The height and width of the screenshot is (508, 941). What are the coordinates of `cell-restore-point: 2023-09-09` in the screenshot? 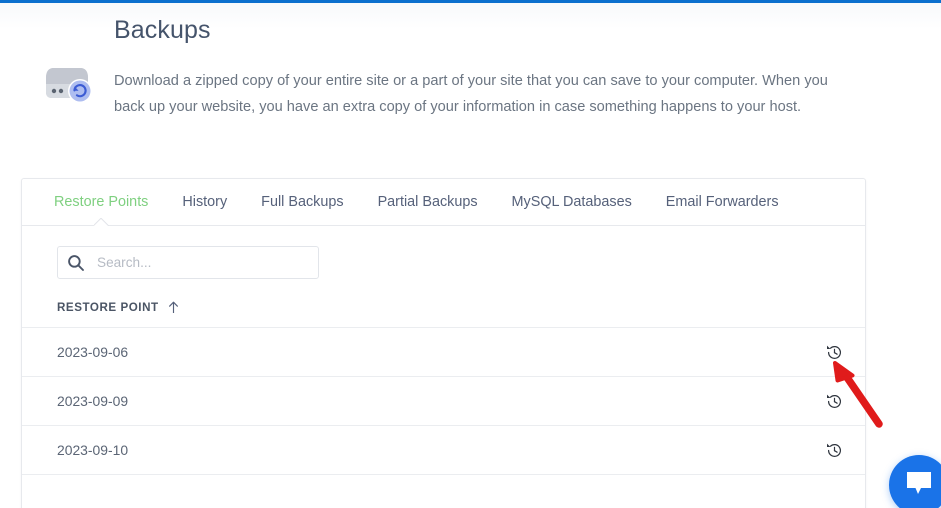 It's located at (413, 401).